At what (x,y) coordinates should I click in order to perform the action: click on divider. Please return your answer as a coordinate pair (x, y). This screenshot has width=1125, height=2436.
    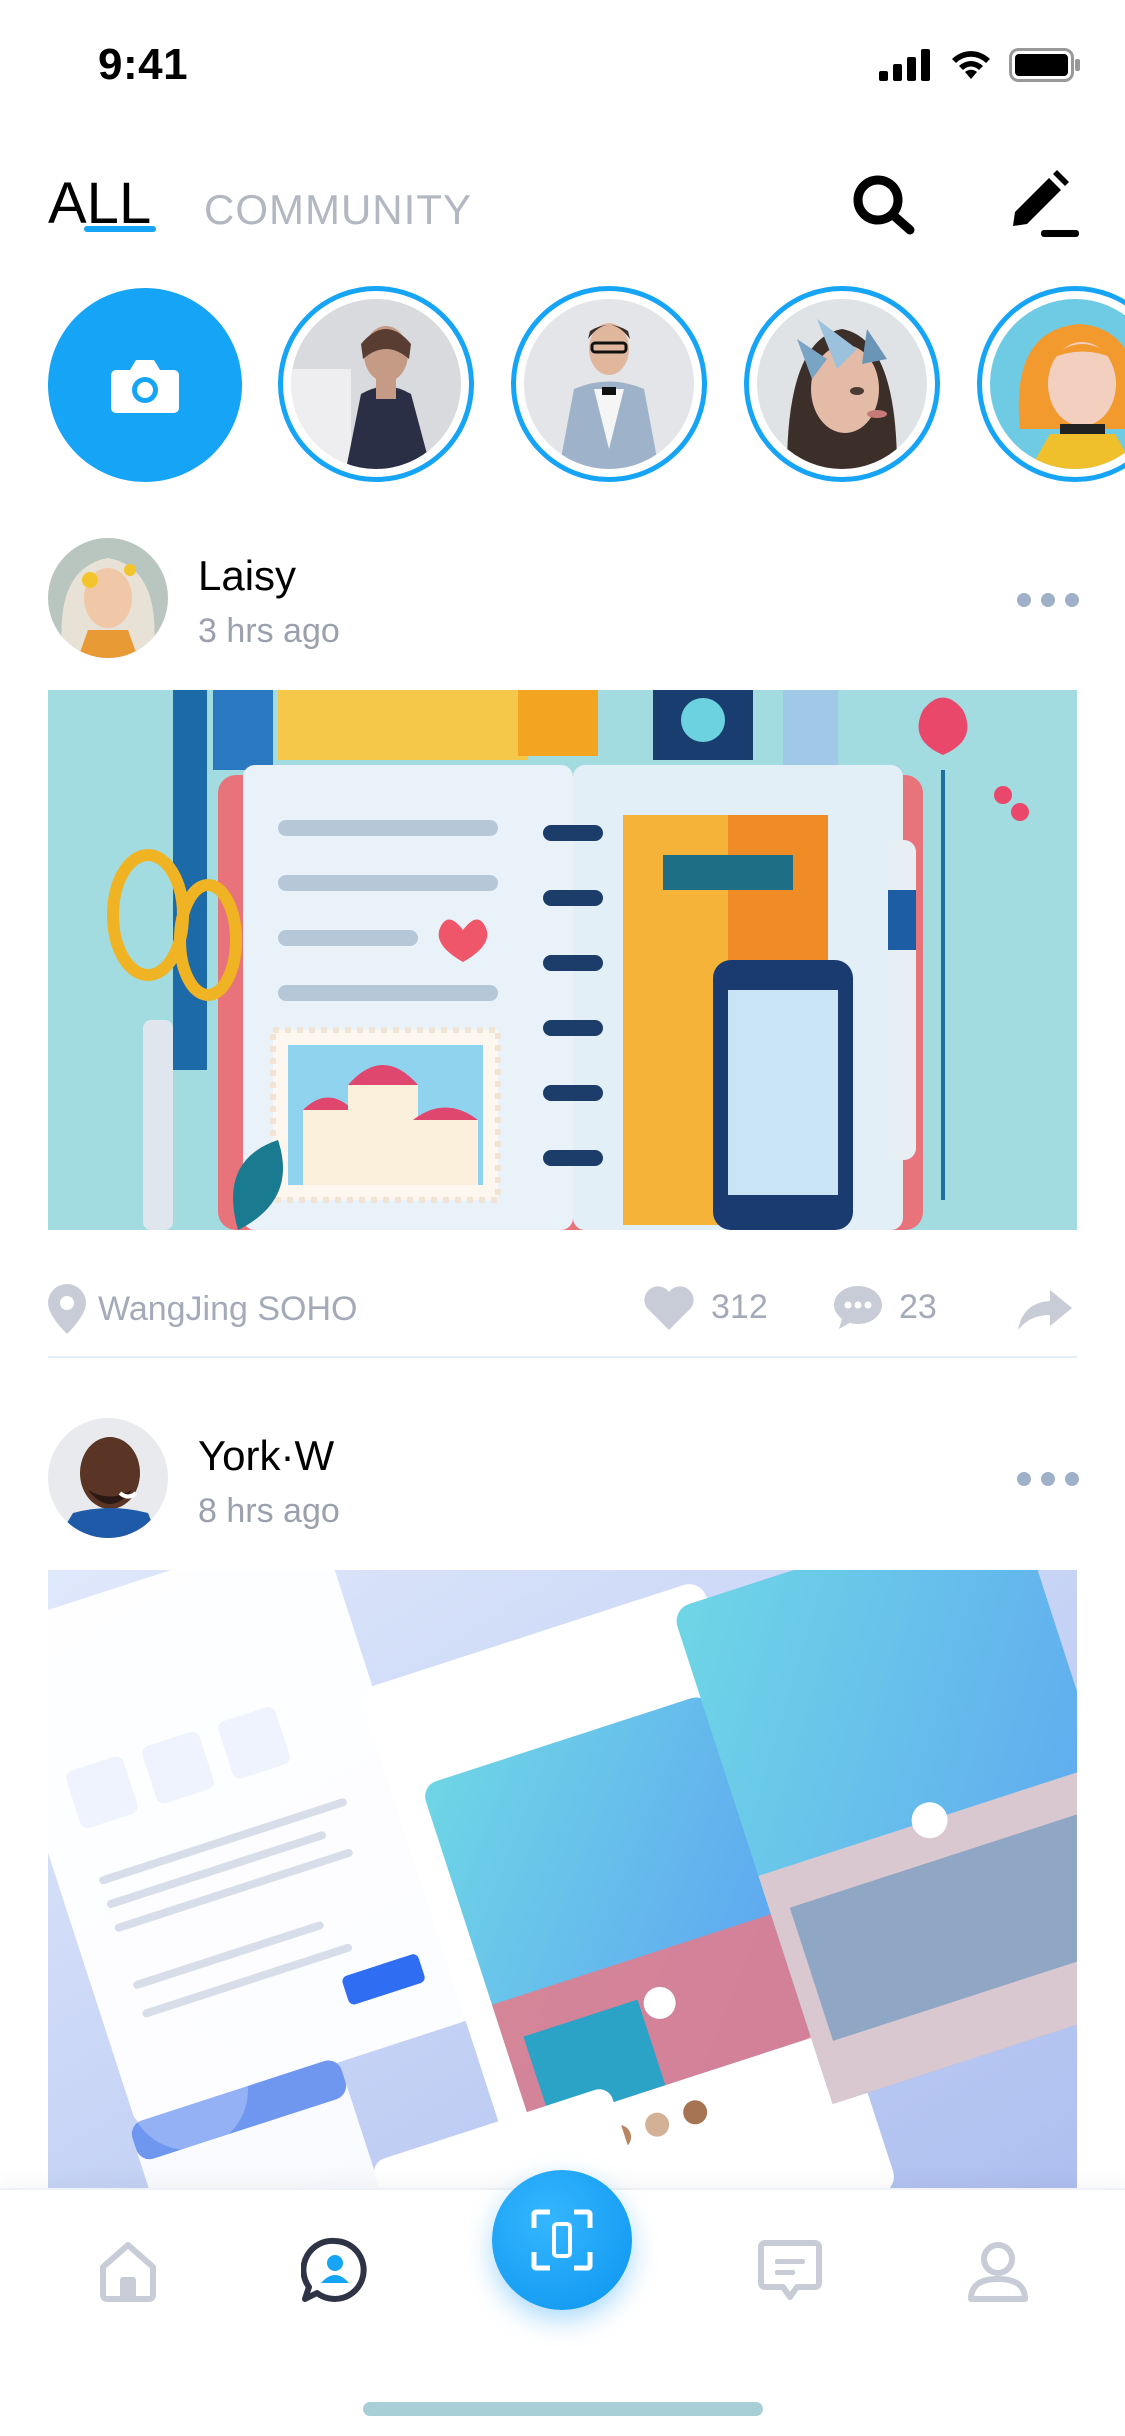
    Looking at the image, I should click on (562, 1357).